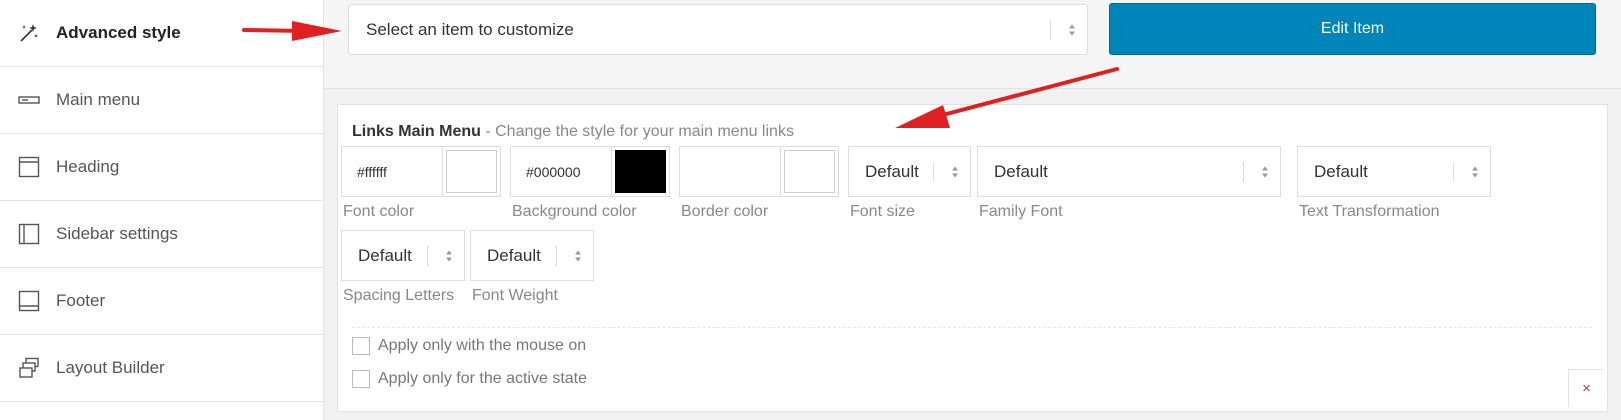  Describe the element at coordinates (1586, 388) in the screenshot. I see `close-icon: ×` at that location.